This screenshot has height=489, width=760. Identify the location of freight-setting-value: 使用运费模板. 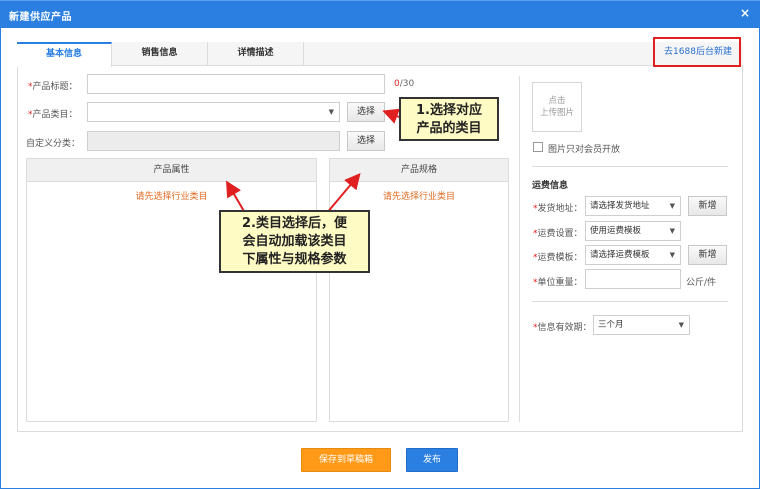
(616, 231).